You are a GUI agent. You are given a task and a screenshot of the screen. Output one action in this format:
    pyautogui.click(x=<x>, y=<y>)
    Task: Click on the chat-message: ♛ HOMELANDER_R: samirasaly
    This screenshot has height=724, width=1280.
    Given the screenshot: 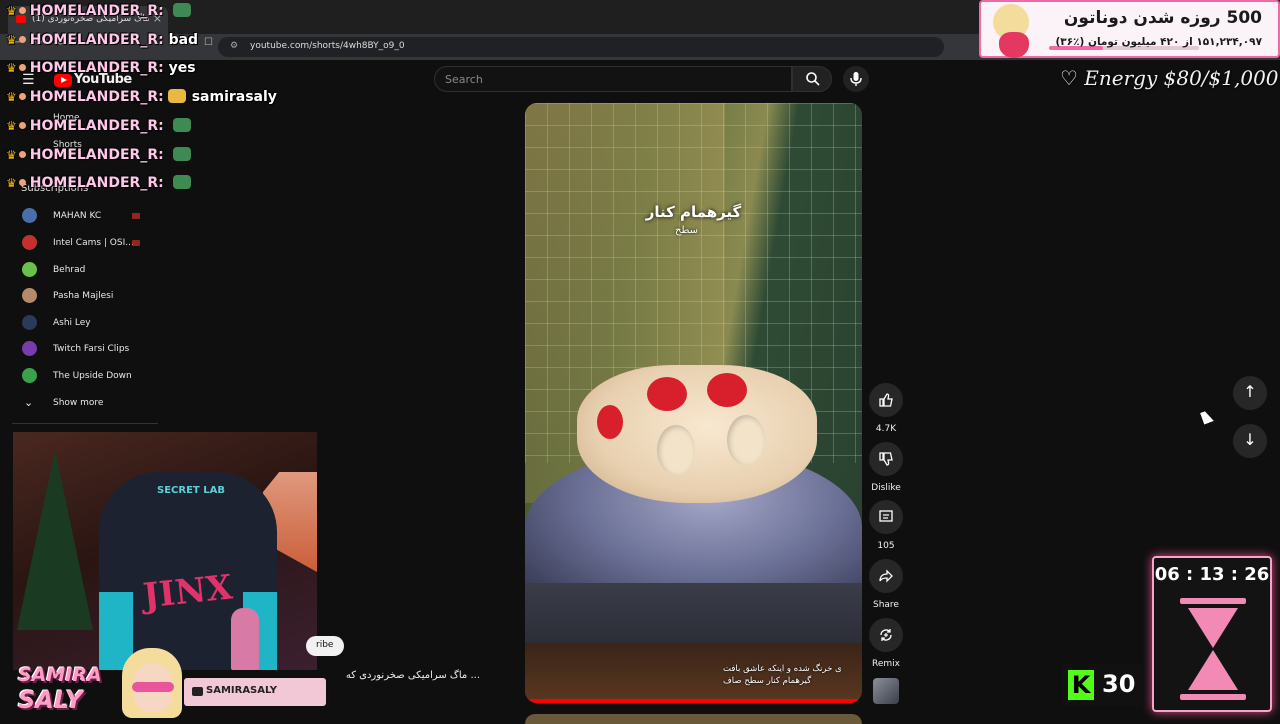 What is the action you would take?
    pyautogui.click(x=141, y=99)
    